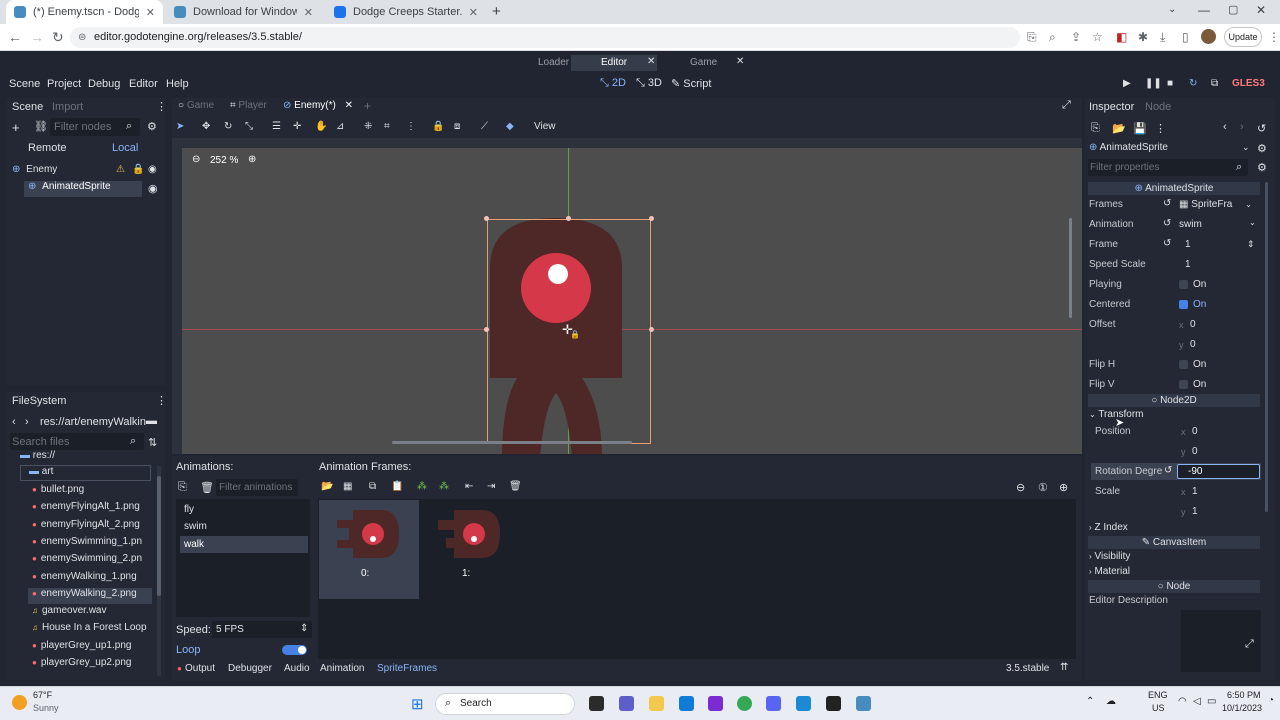  I want to click on playing-checkbox: On, so click(1192, 284).